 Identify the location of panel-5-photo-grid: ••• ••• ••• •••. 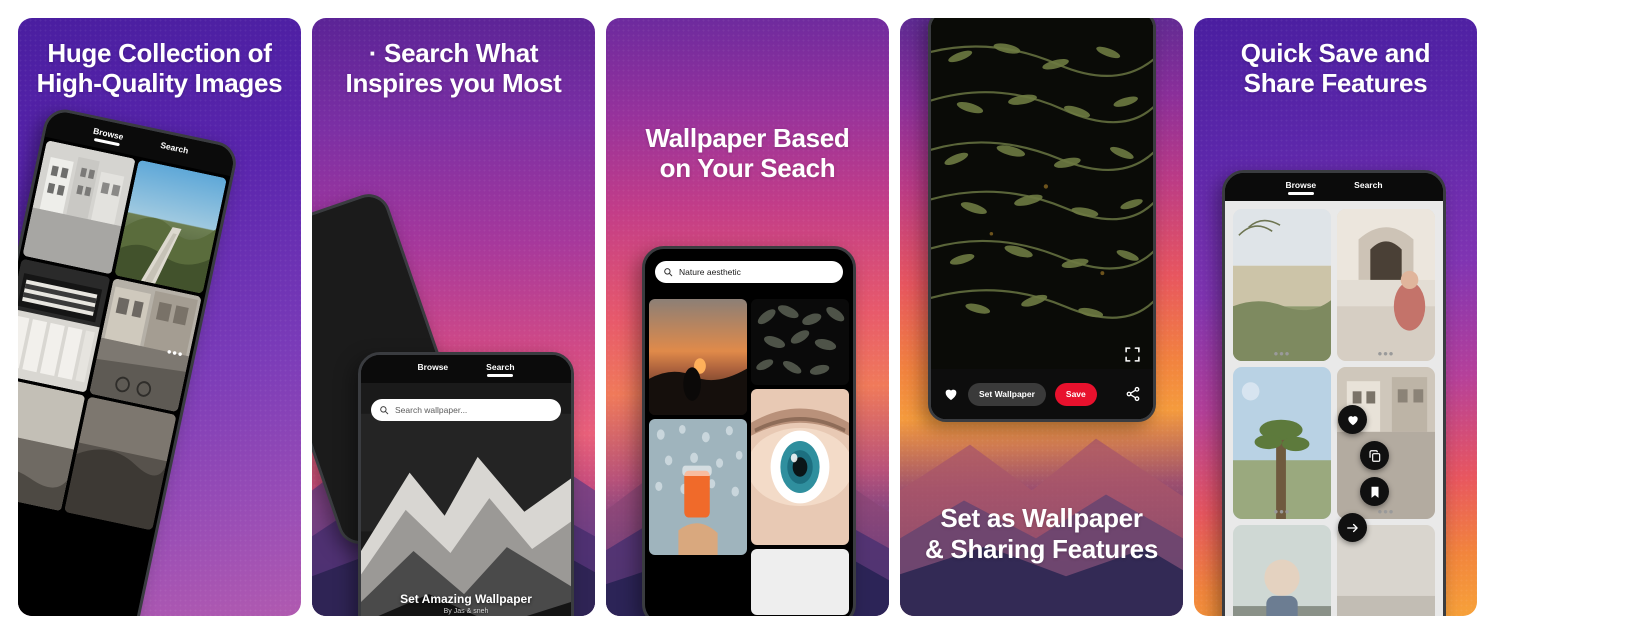
(1334, 408).